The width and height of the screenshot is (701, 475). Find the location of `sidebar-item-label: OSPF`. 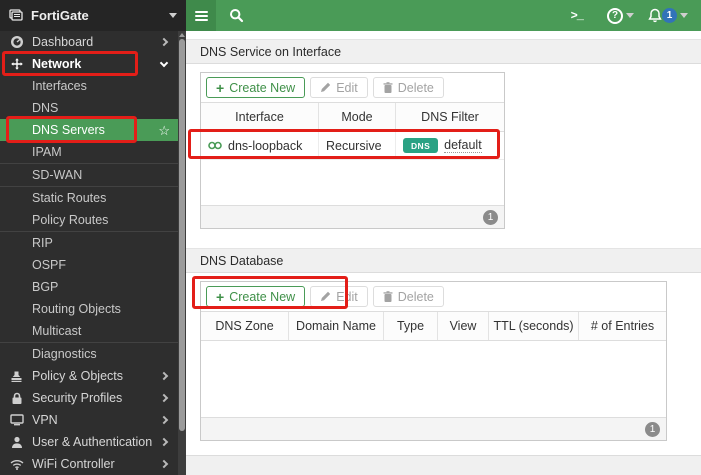

sidebar-item-label: OSPF is located at coordinates (49, 265).